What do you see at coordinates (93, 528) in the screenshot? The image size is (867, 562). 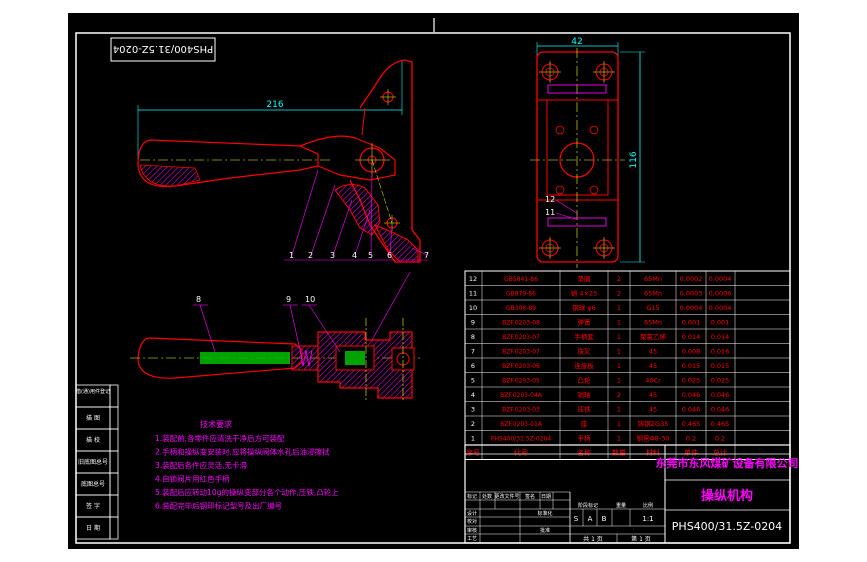 I see `left-margin-label: 日 期` at bounding box center [93, 528].